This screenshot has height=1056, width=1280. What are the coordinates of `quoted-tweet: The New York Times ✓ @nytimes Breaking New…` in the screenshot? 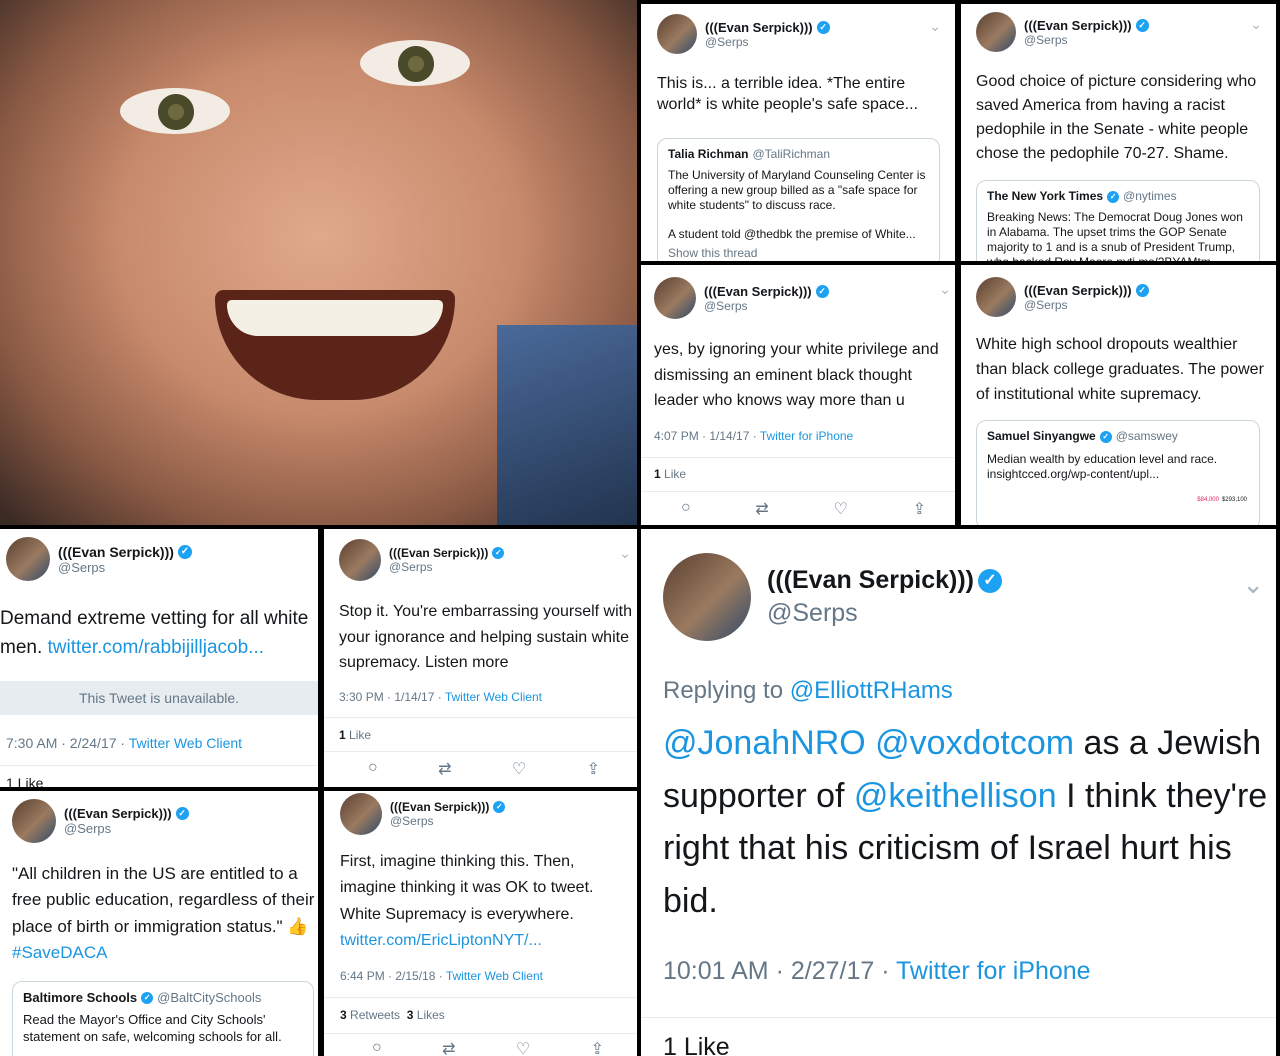 It's located at (1118, 220).